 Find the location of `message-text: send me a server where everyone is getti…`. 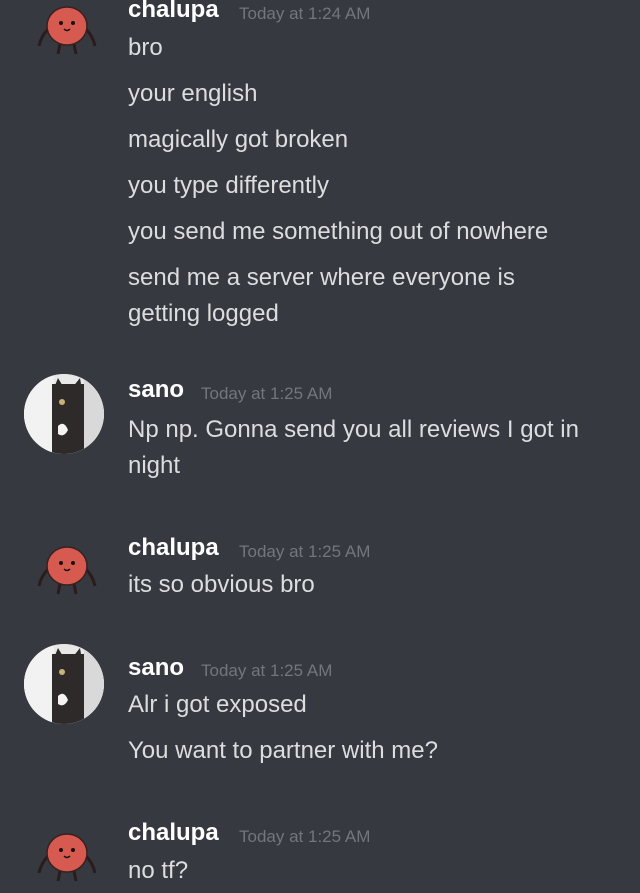

message-text: send me a server where everyone is getti… is located at coordinates (321, 295).